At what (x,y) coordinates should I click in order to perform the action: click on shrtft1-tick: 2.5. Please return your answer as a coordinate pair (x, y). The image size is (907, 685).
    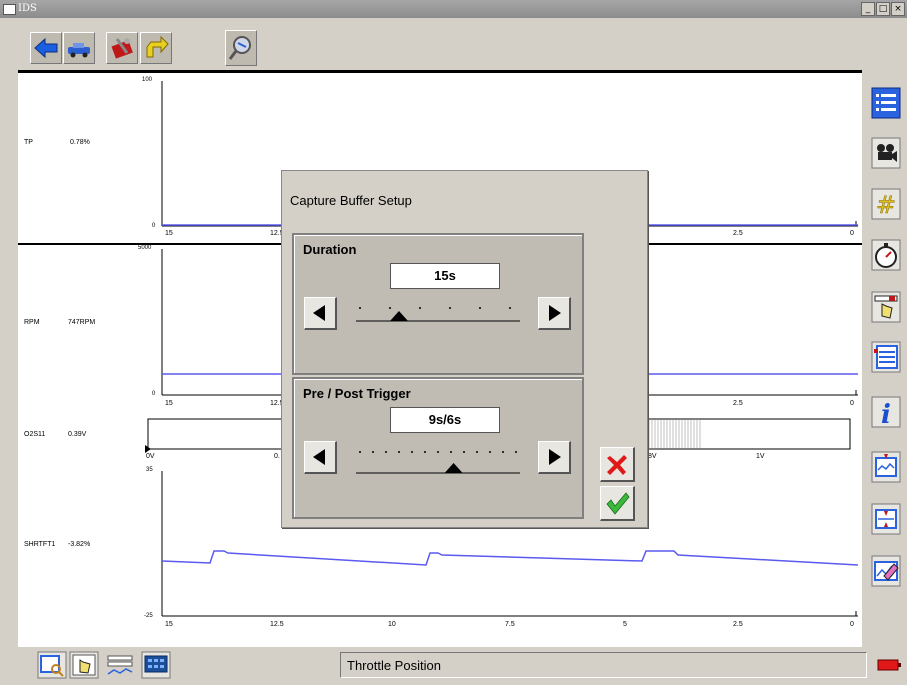
    Looking at the image, I should click on (738, 624).